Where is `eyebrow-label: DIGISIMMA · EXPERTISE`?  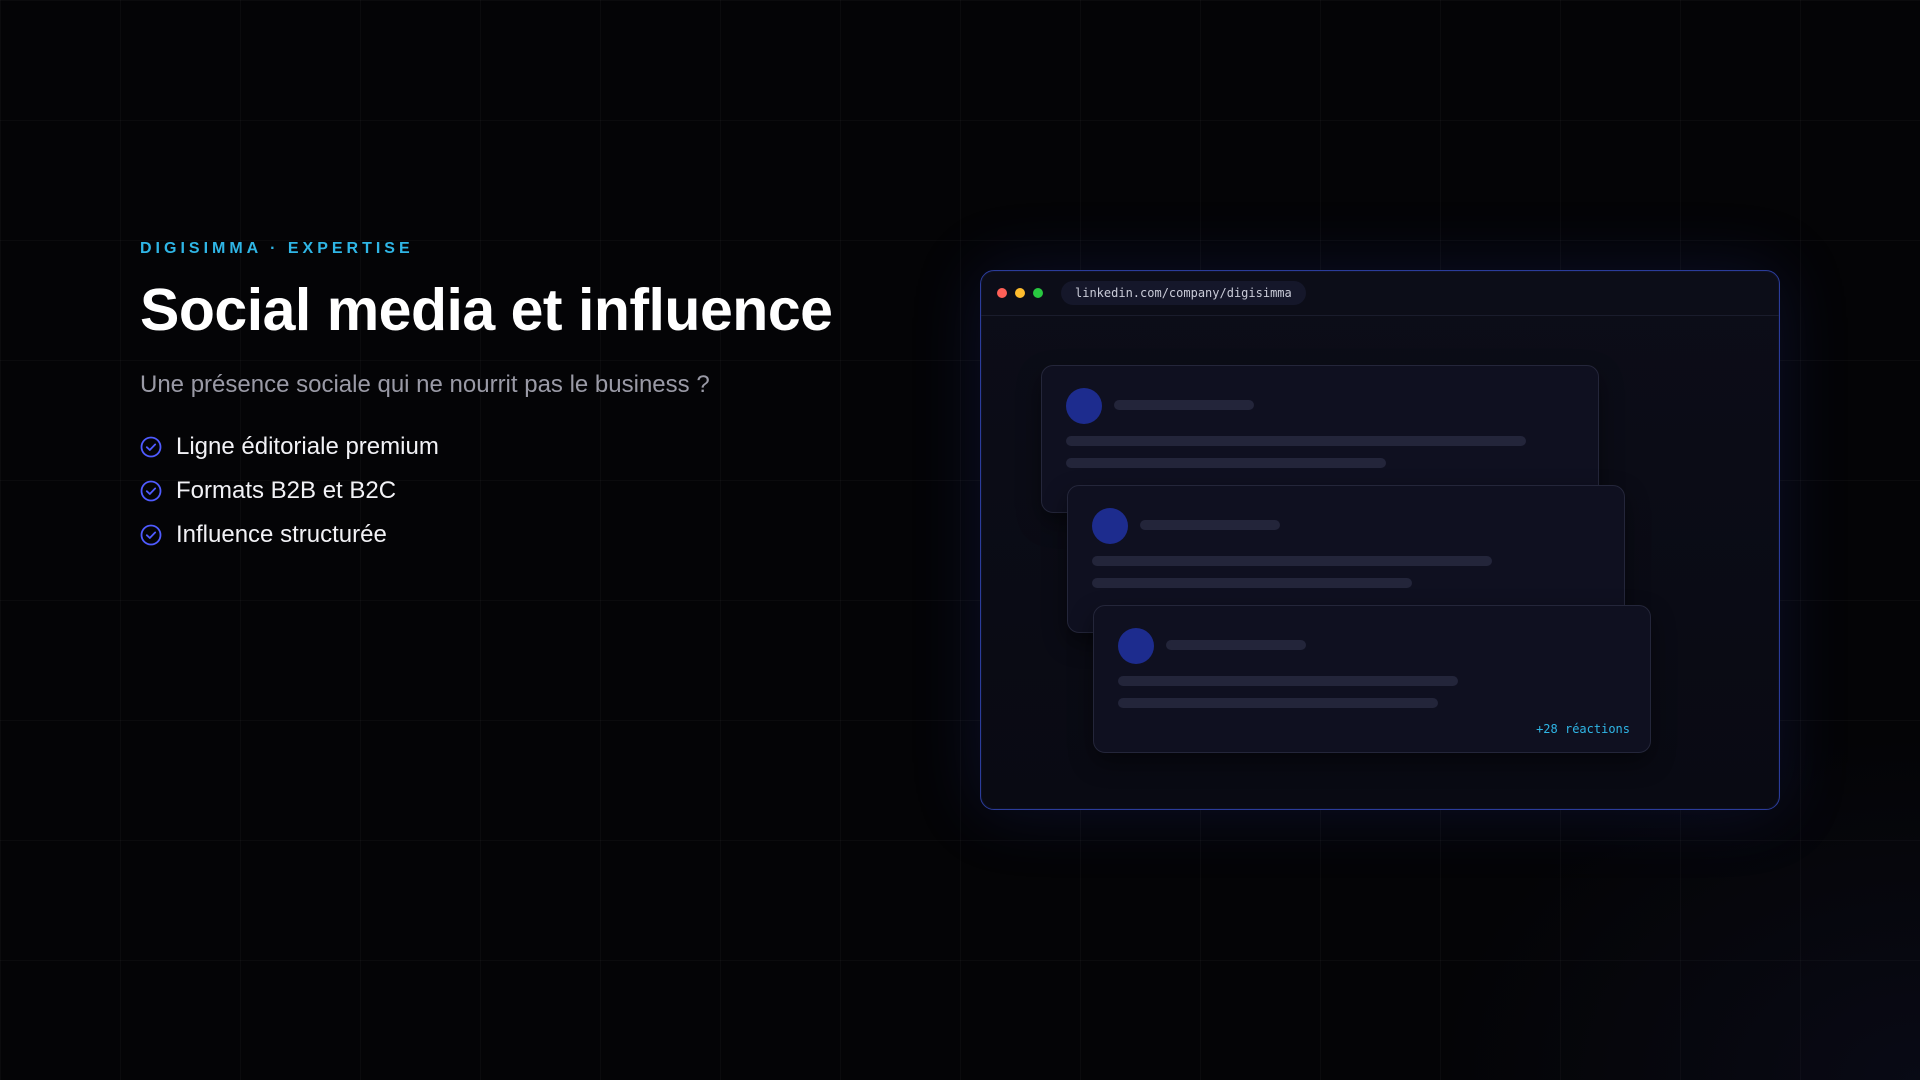
eyebrow-label: DIGISIMMA · EXPERTISE is located at coordinates (277, 248).